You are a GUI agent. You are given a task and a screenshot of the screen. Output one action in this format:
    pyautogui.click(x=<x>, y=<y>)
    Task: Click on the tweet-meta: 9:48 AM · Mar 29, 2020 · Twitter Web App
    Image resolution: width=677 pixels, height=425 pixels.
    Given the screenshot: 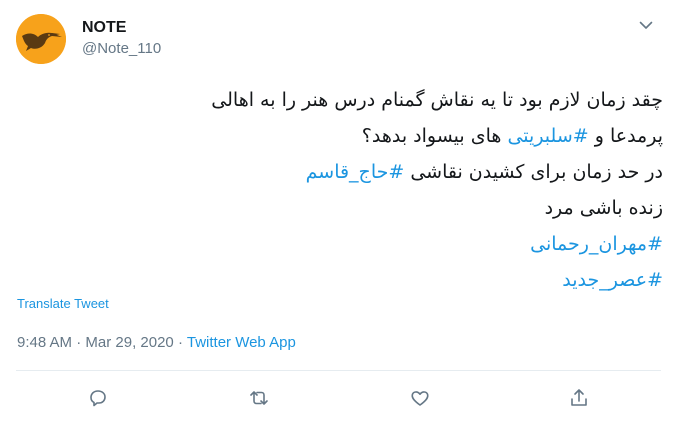 What is the action you would take?
    pyautogui.click(x=156, y=342)
    